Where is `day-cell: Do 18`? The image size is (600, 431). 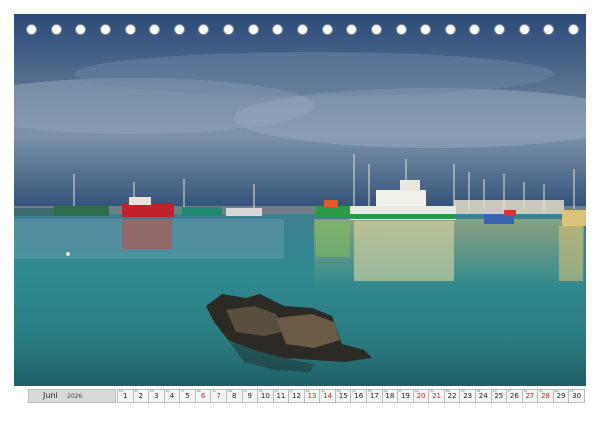 day-cell: Do 18 is located at coordinates (390, 396).